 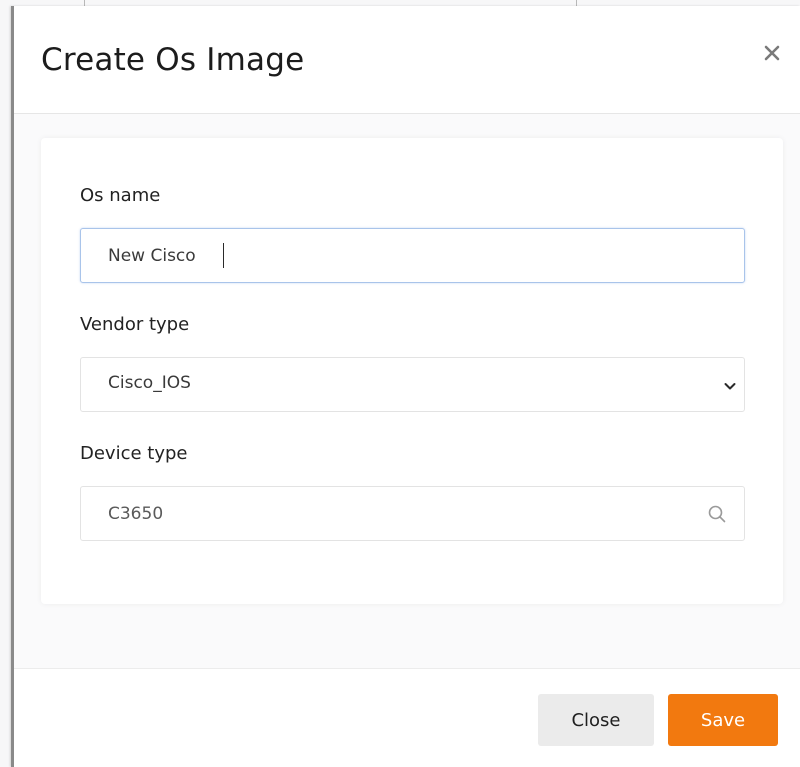 What do you see at coordinates (730, 386) in the screenshot?
I see `chevron-down-icon` at bounding box center [730, 386].